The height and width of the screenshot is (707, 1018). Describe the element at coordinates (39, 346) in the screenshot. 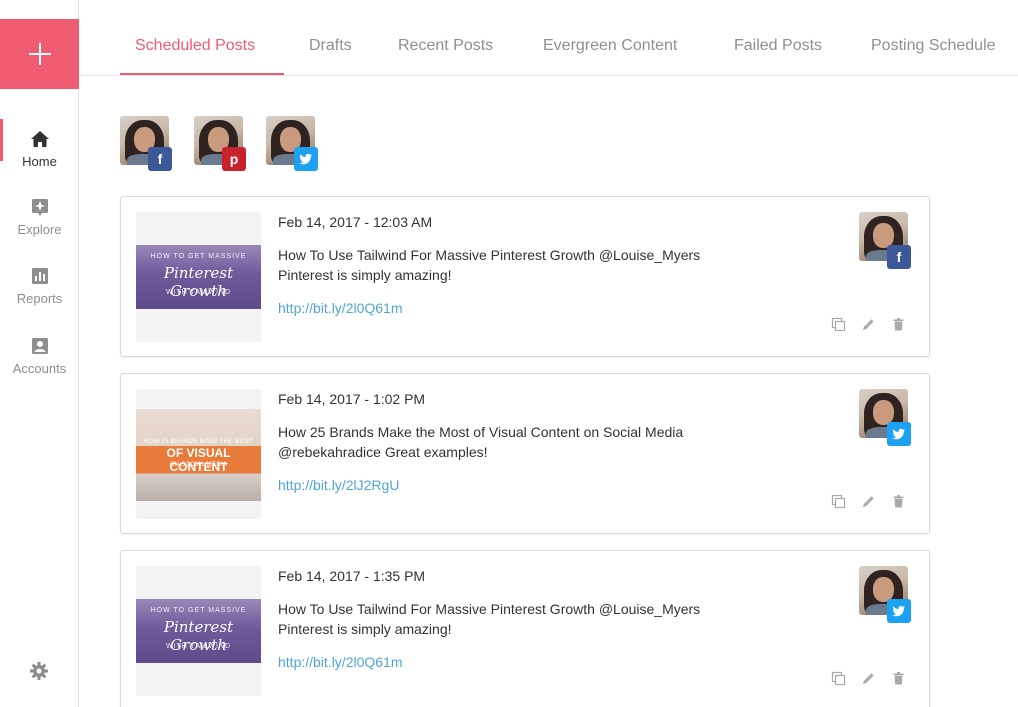

I see `accounts-icon` at that location.